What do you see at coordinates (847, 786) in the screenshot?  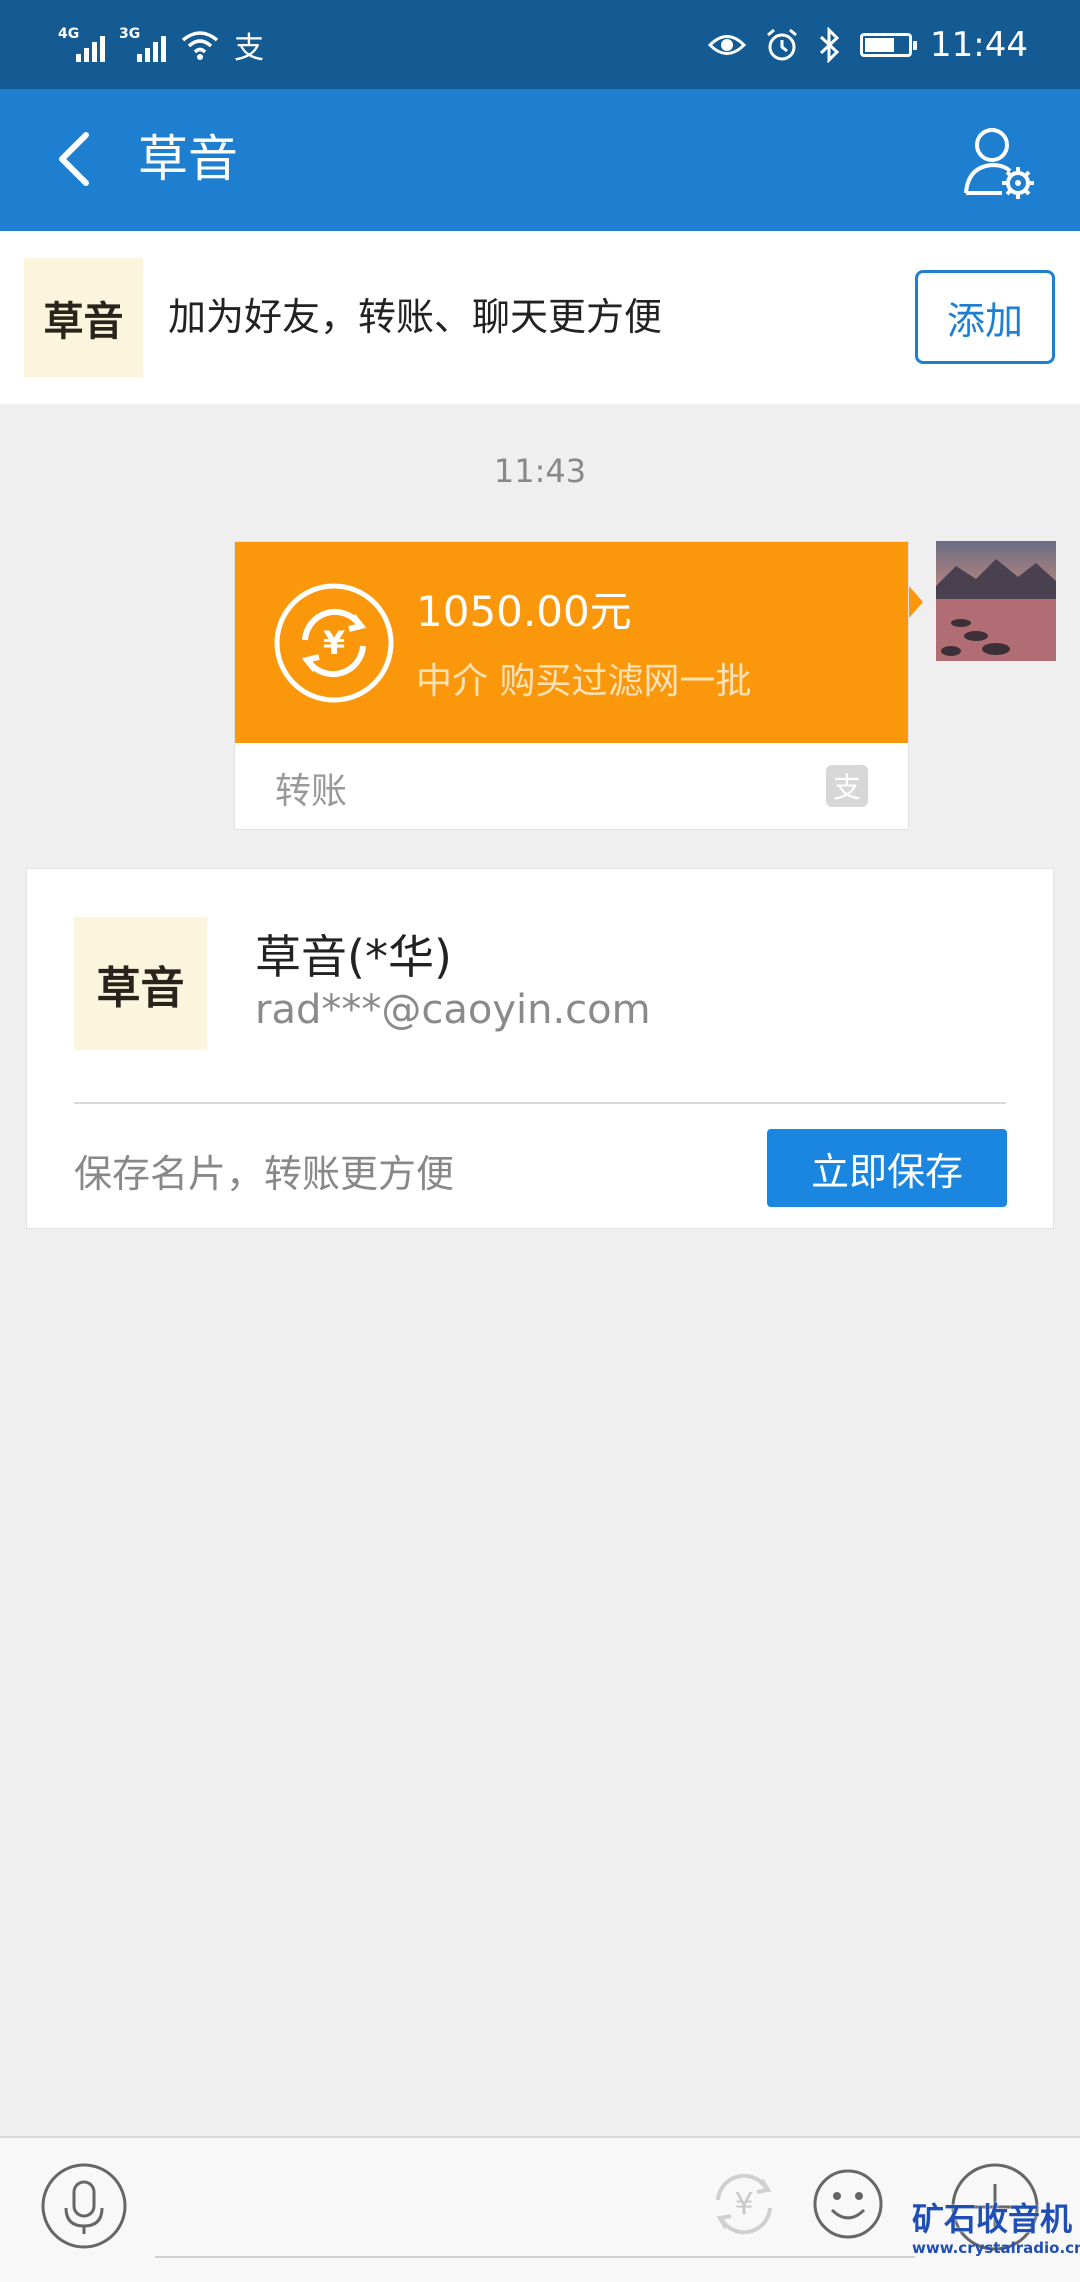 I see `alipay-icon: 支` at bounding box center [847, 786].